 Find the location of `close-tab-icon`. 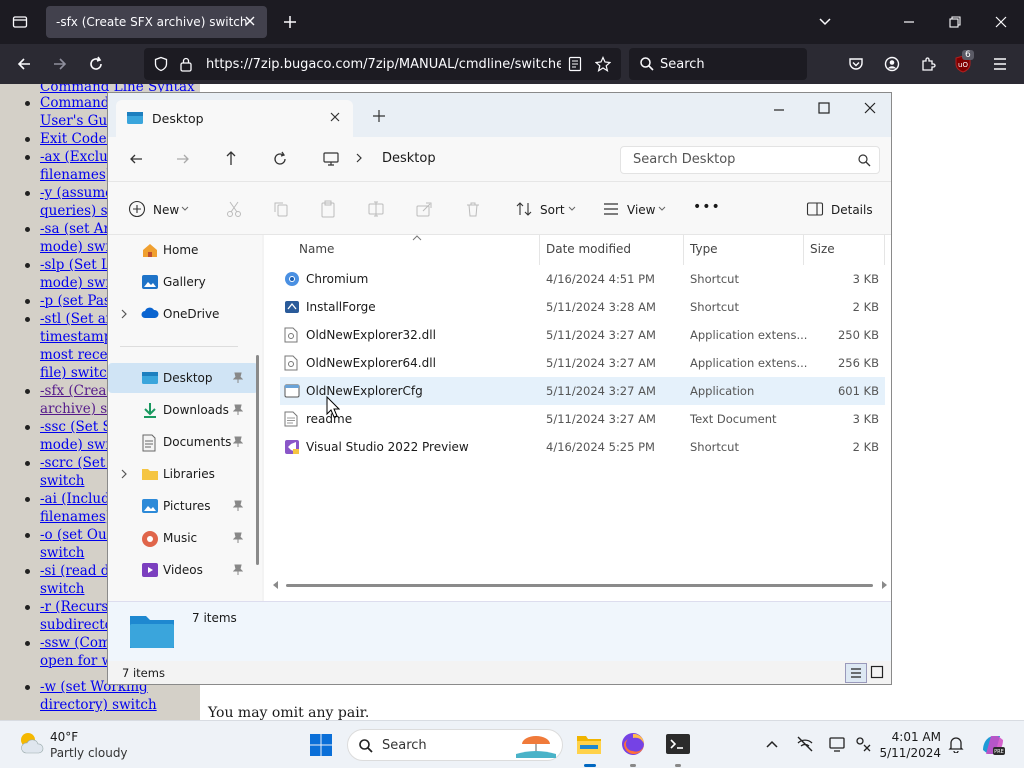

close-tab-icon is located at coordinates (335, 117).